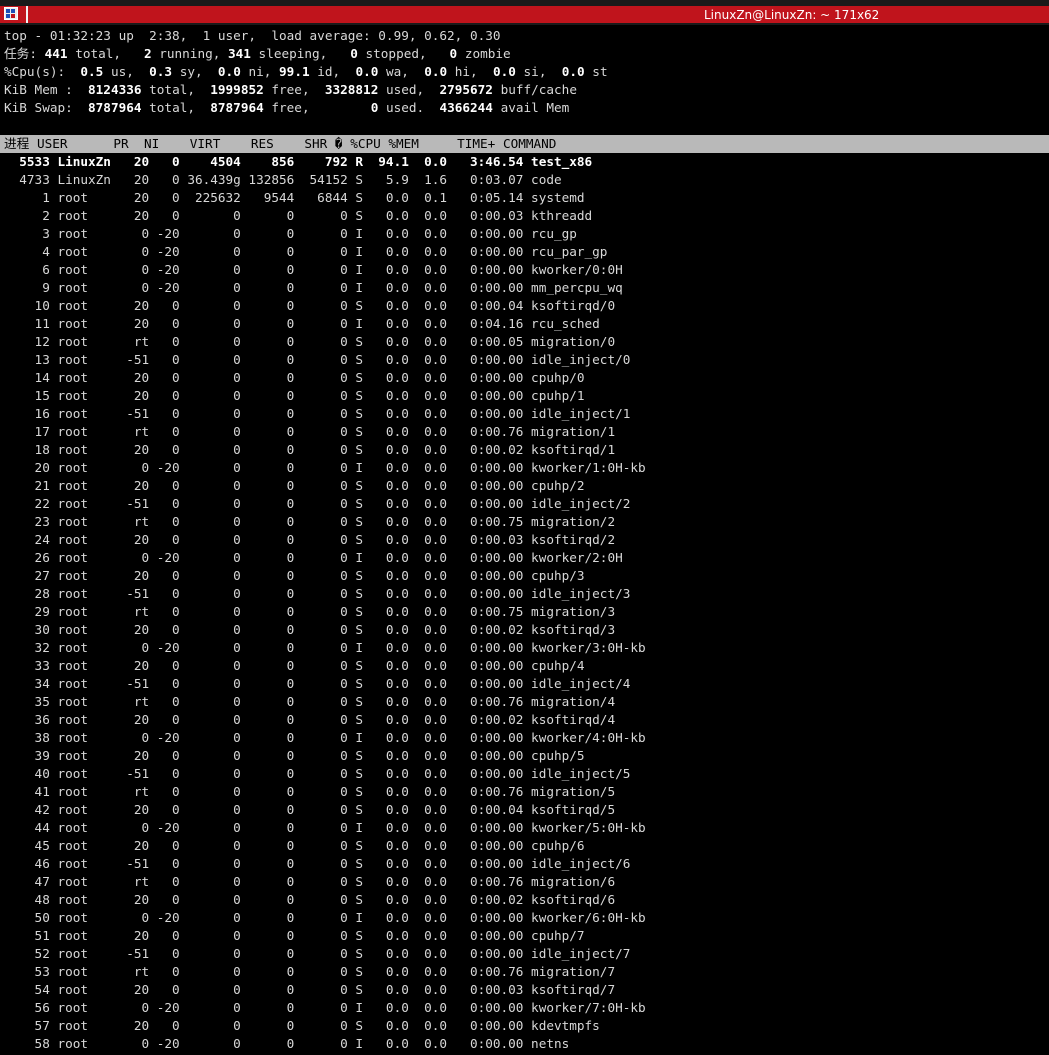 The width and height of the screenshot is (1049, 1055). Describe the element at coordinates (229, 71) in the screenshot. I see `cpu-ni: 0.0` at that location.